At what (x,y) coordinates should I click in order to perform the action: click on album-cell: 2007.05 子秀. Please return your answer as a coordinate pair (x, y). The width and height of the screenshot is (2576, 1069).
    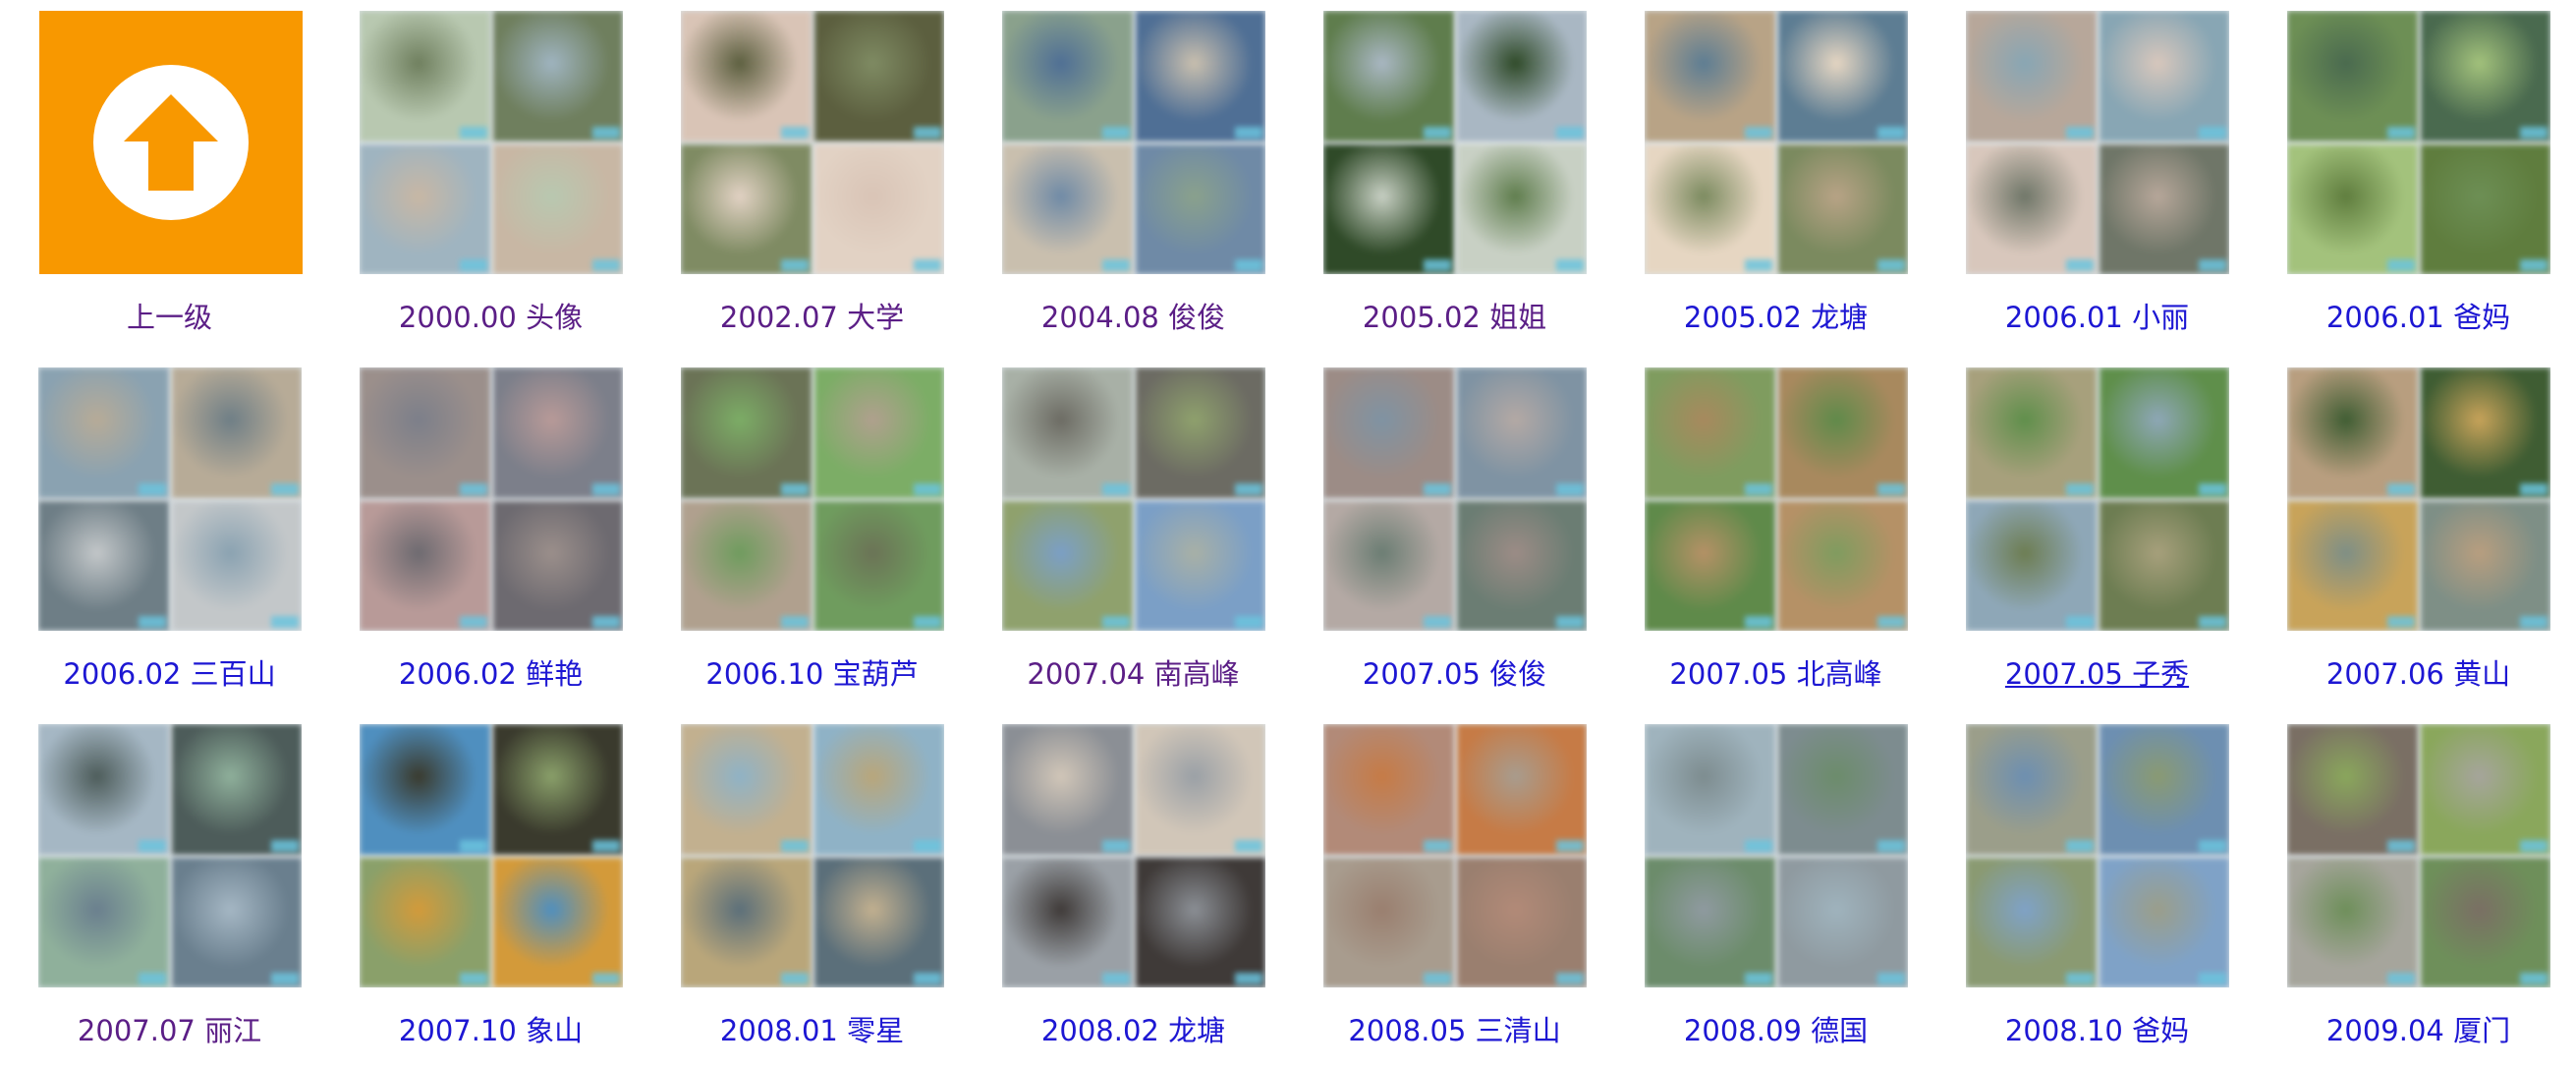
    Looking at the image, I should click on (2088, 534).